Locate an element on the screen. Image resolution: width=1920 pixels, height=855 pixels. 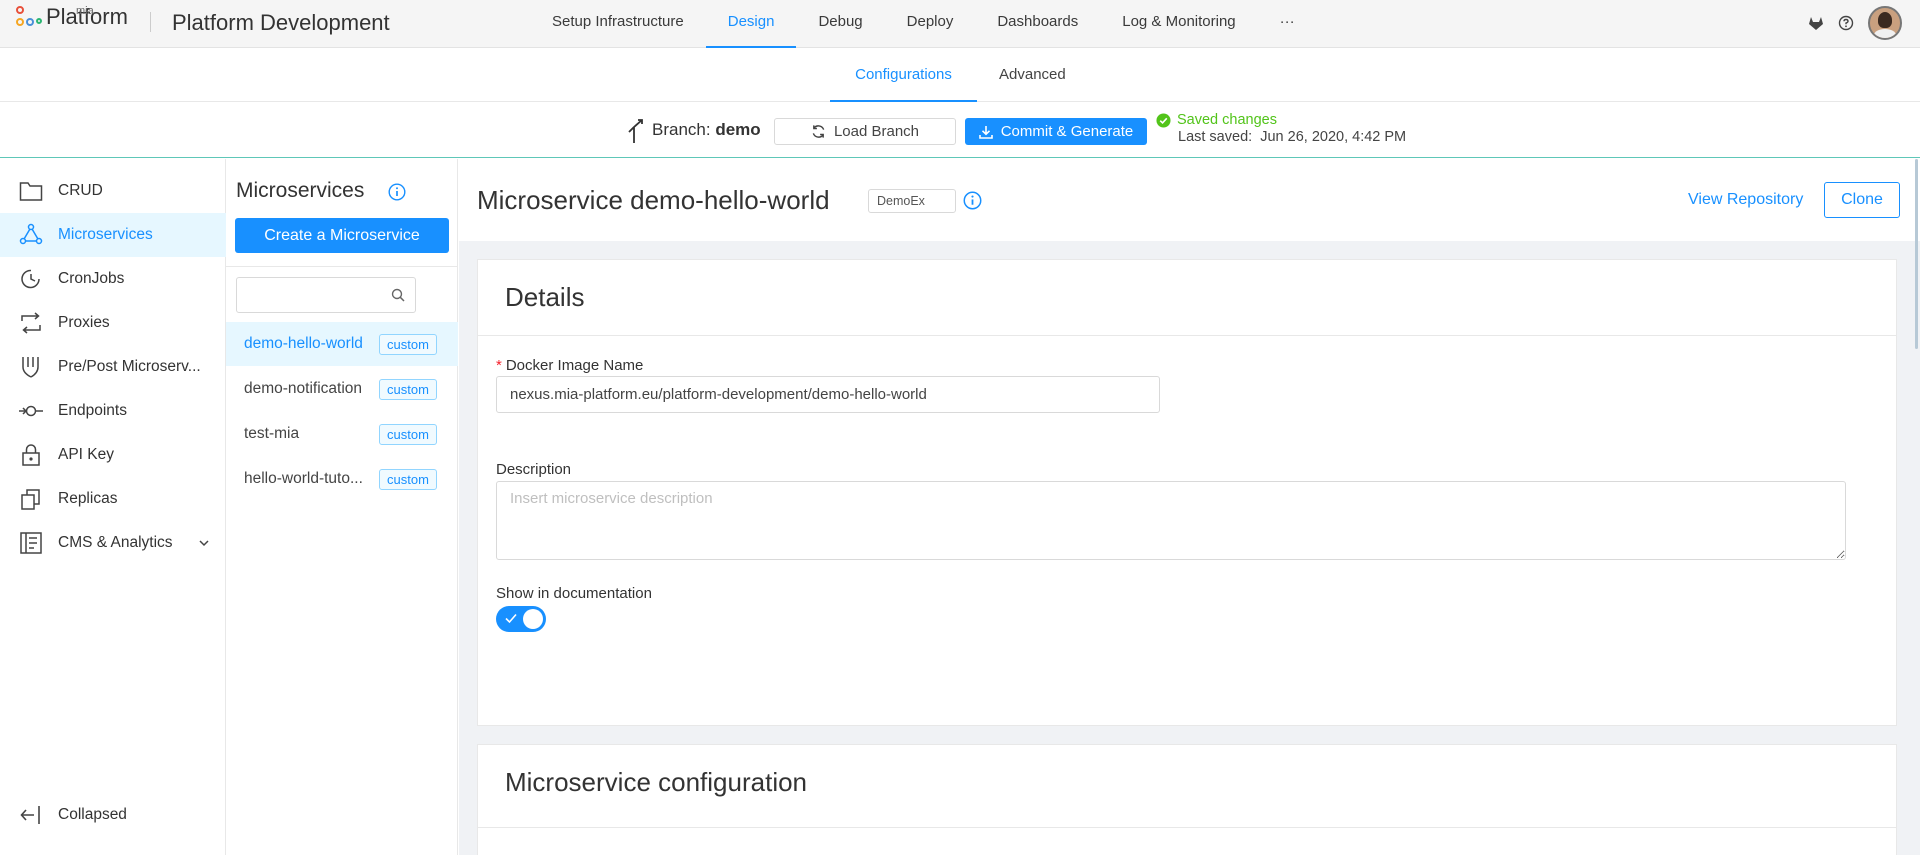
logo-text: mia Platform is located at coordinates (87, 17).